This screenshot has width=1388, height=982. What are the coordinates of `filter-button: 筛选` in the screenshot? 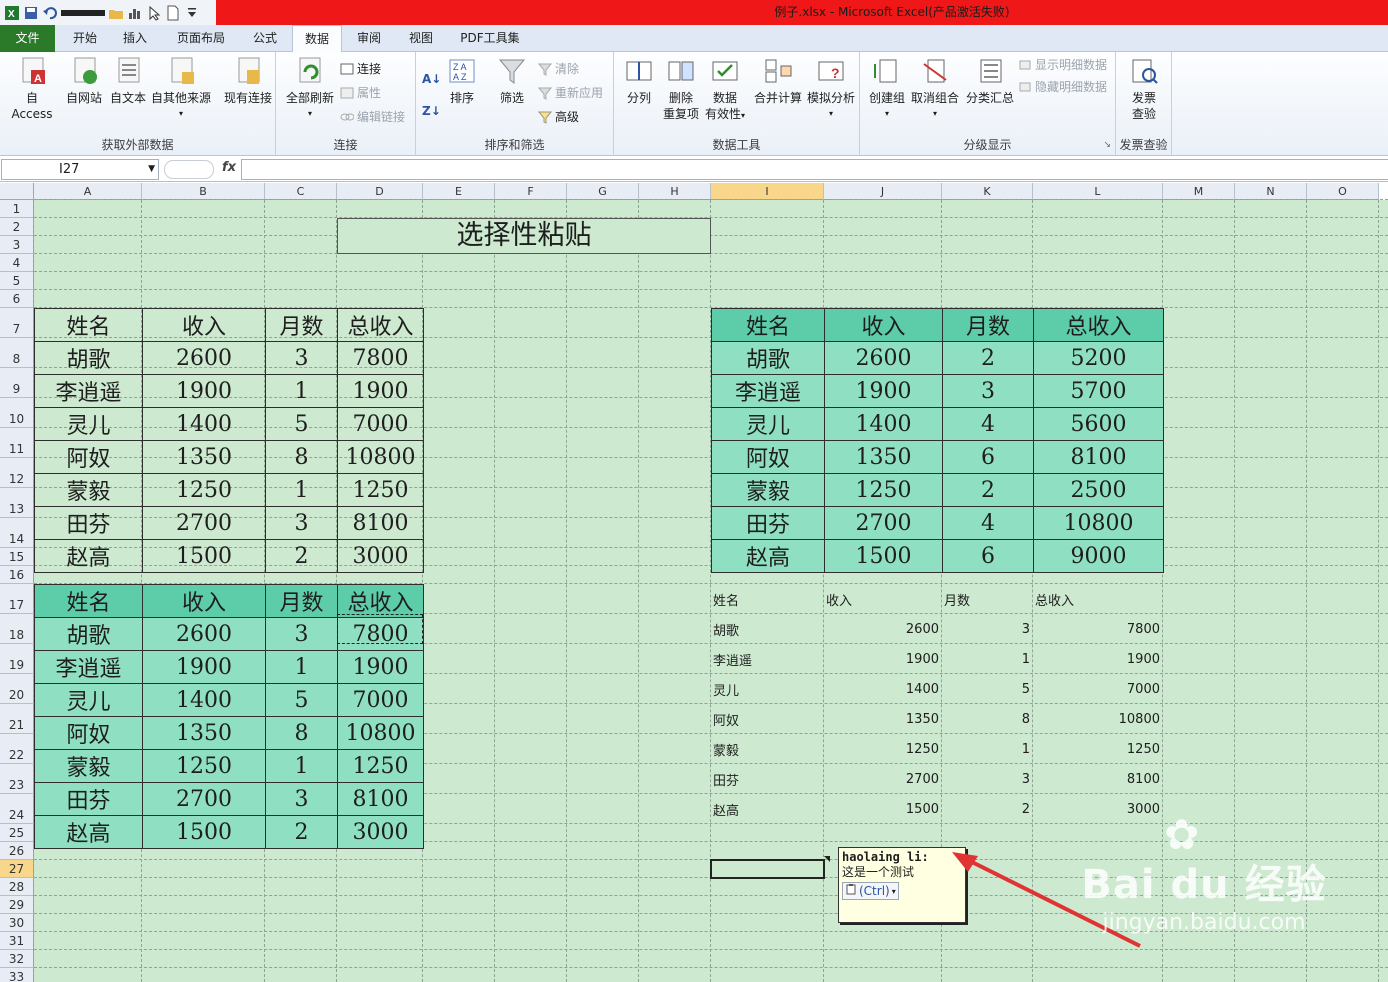 It's located at (512, 81).